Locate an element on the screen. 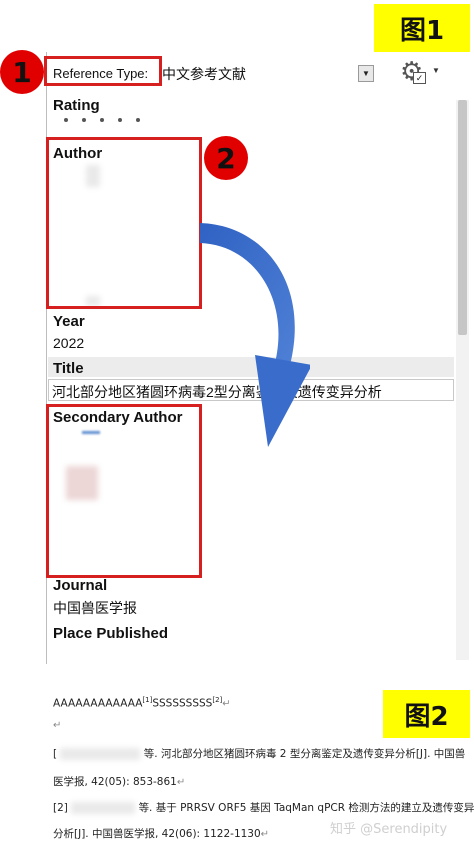 The height and width of the screenshot is (852, 474). journal-label: Journal is located at coordinates (80, 585).